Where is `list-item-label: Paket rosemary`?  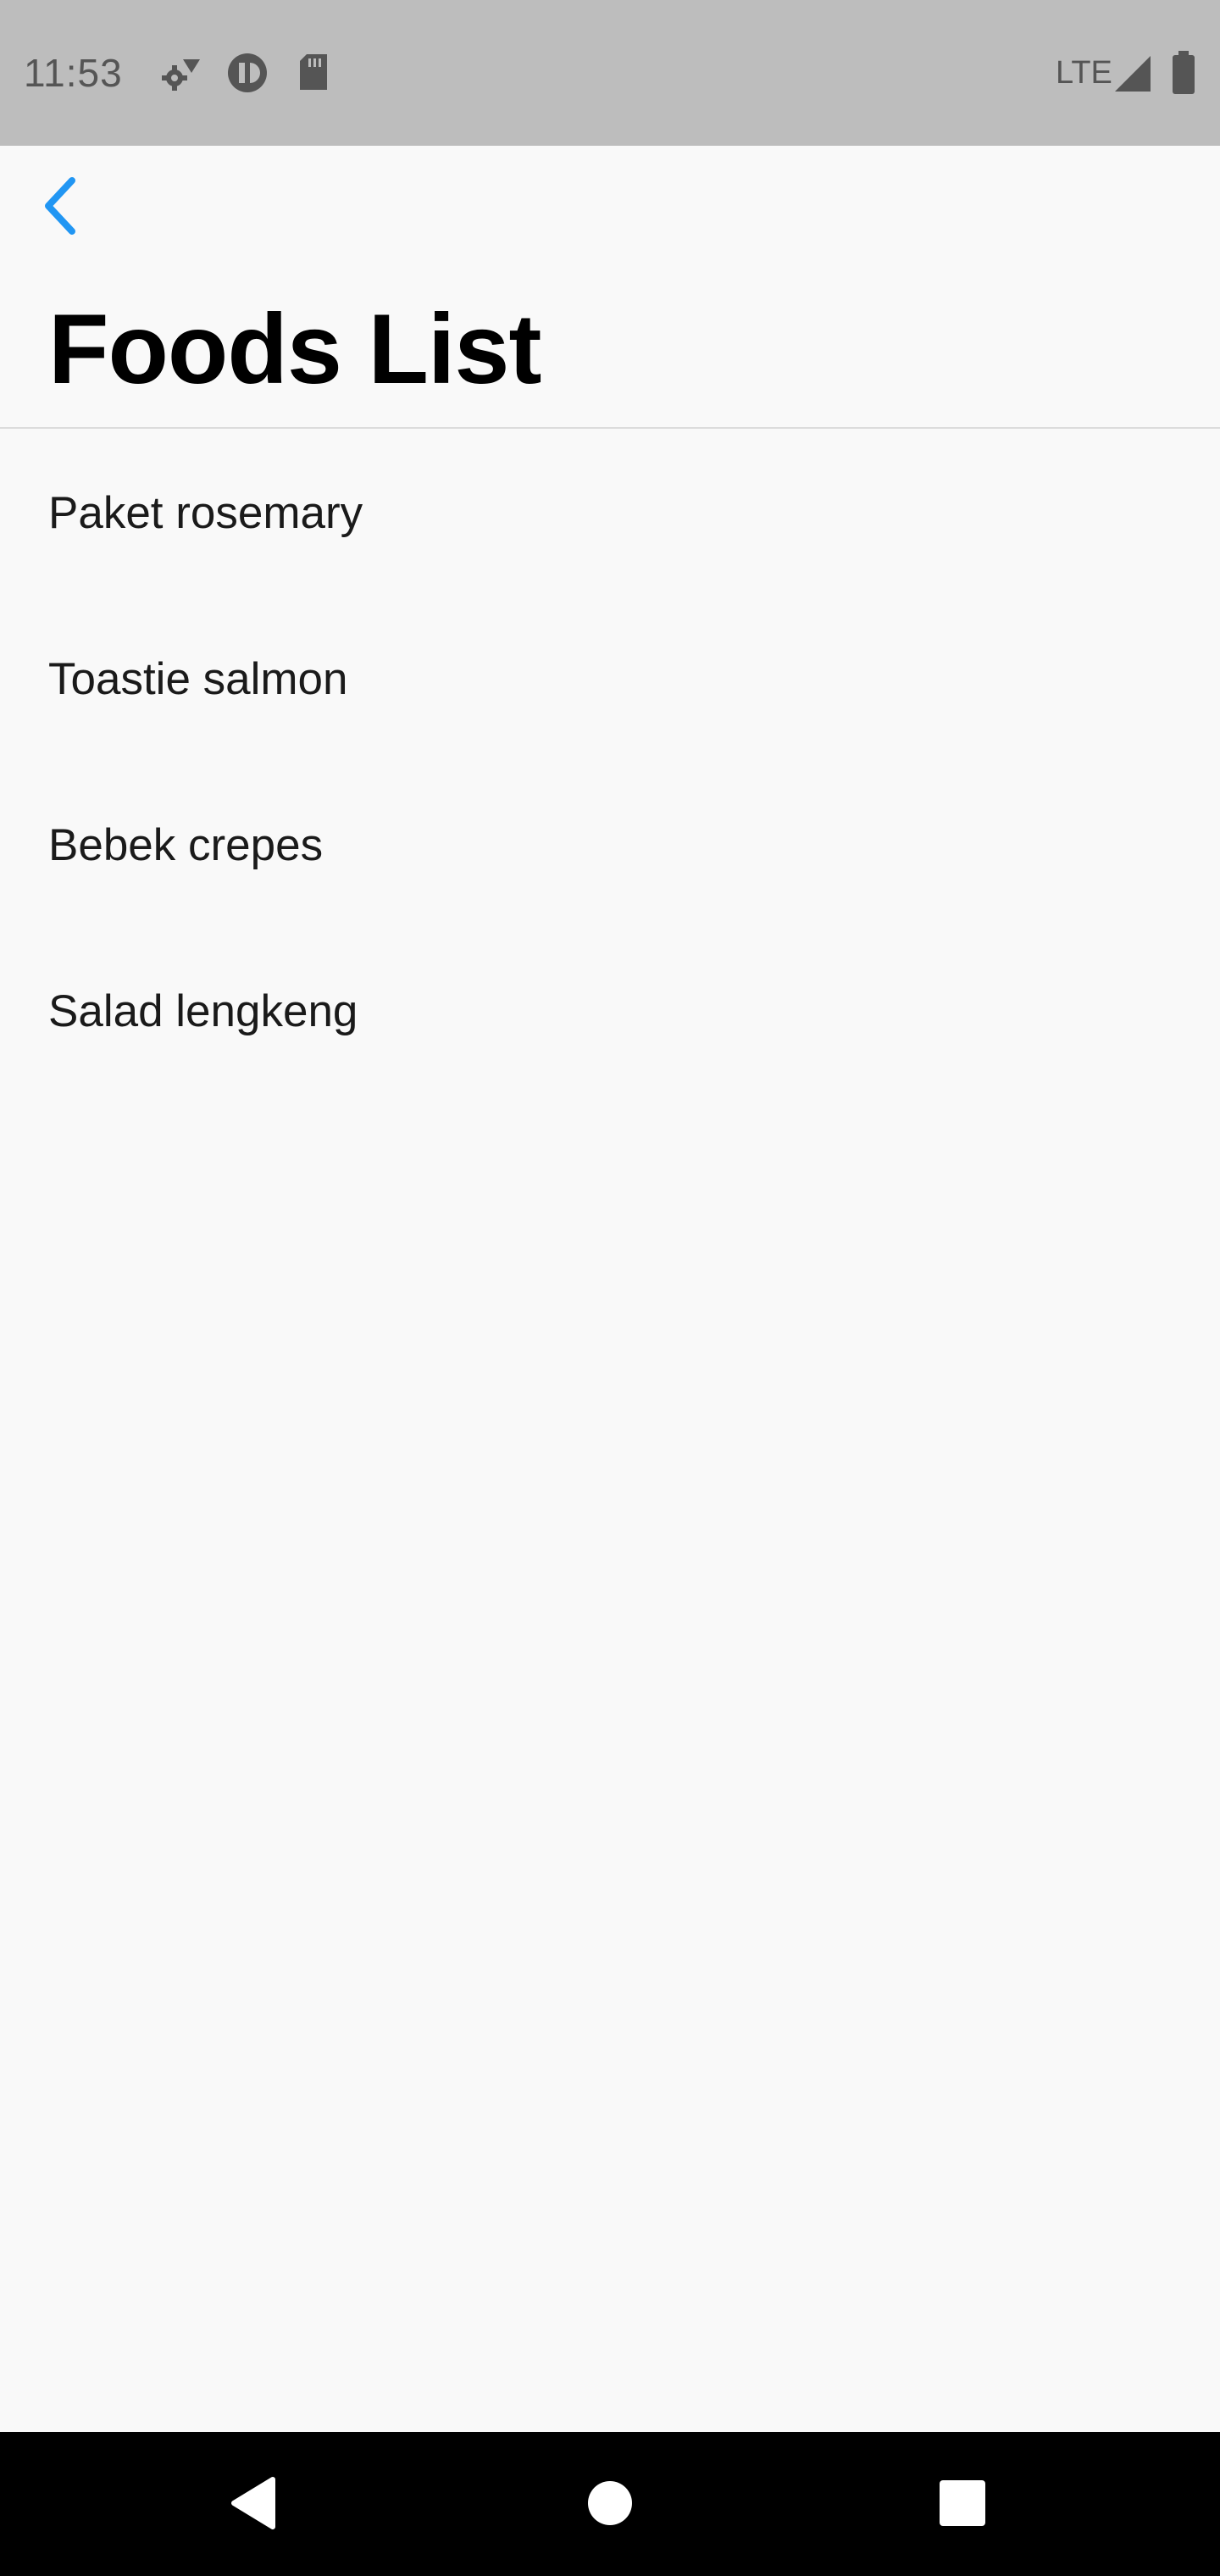
list-item-label: Paket rosemary is located at coordinates (205, 513).